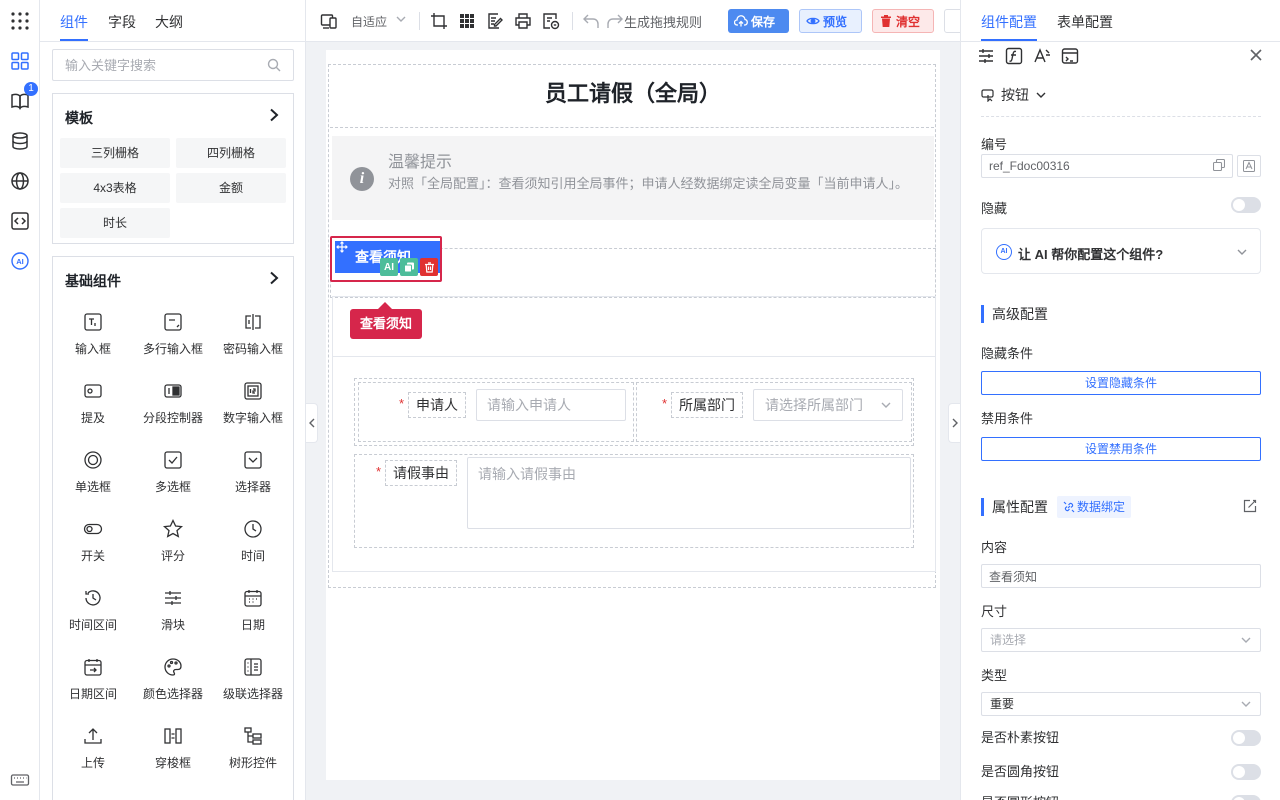 This screenshot has width=1280, height=800. What do you see at coordinates (274, 65) in the screenshot?
I see `search-icon` at bounding box center [274, 65].